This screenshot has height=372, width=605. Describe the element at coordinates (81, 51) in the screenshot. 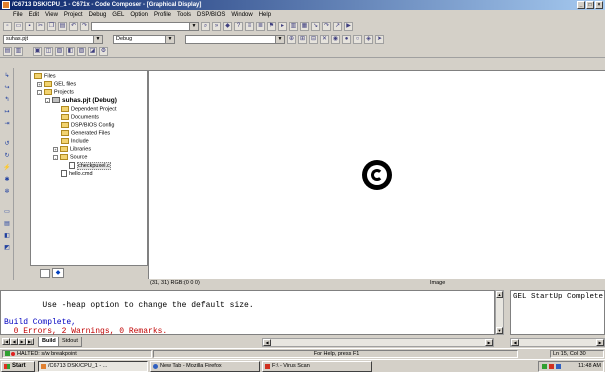

I see `watch-window-icon: ▨` at that location.